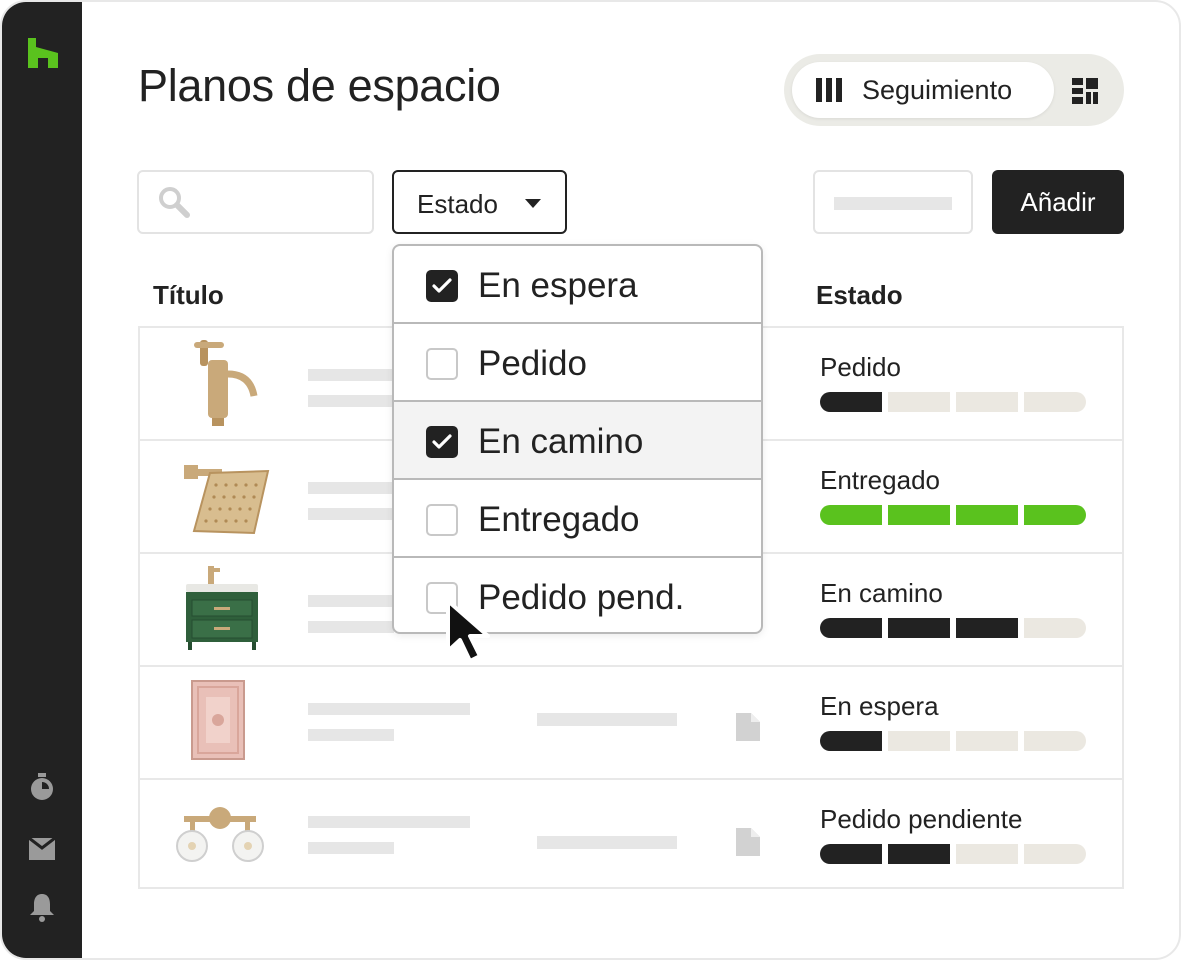  I want to click on status-filter-dropdown: Estado, so click(479, 202).